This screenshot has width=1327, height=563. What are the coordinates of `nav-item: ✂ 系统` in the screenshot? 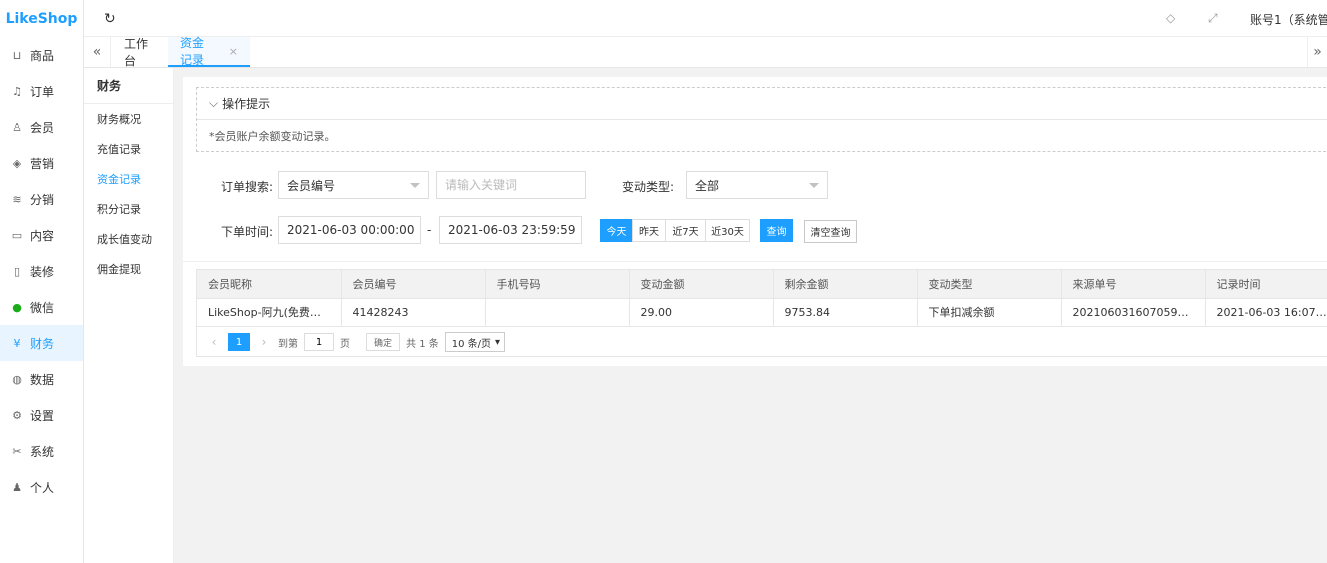 It's located at (41, 451).